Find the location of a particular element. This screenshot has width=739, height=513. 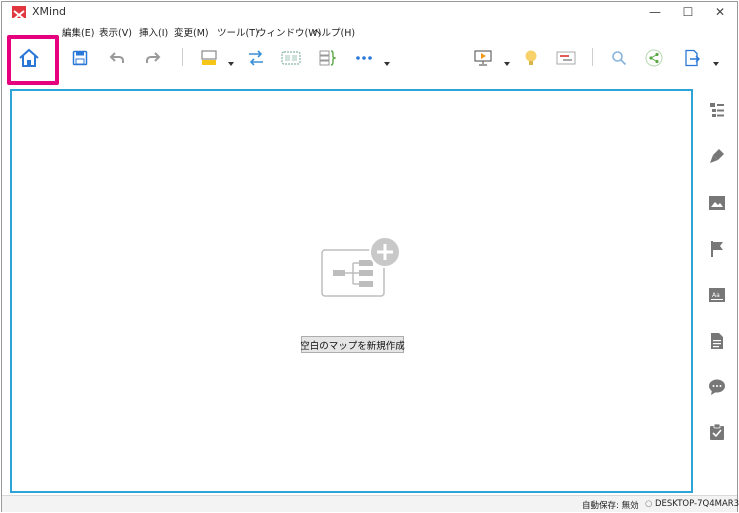

menu-view: 表示(V) is located at coordinates (115, 32).